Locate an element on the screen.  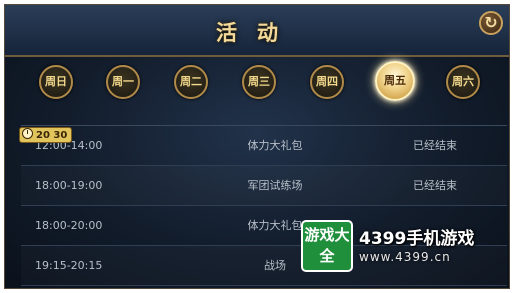
tab-monday: 周一 is located at coordinates (123, 82).